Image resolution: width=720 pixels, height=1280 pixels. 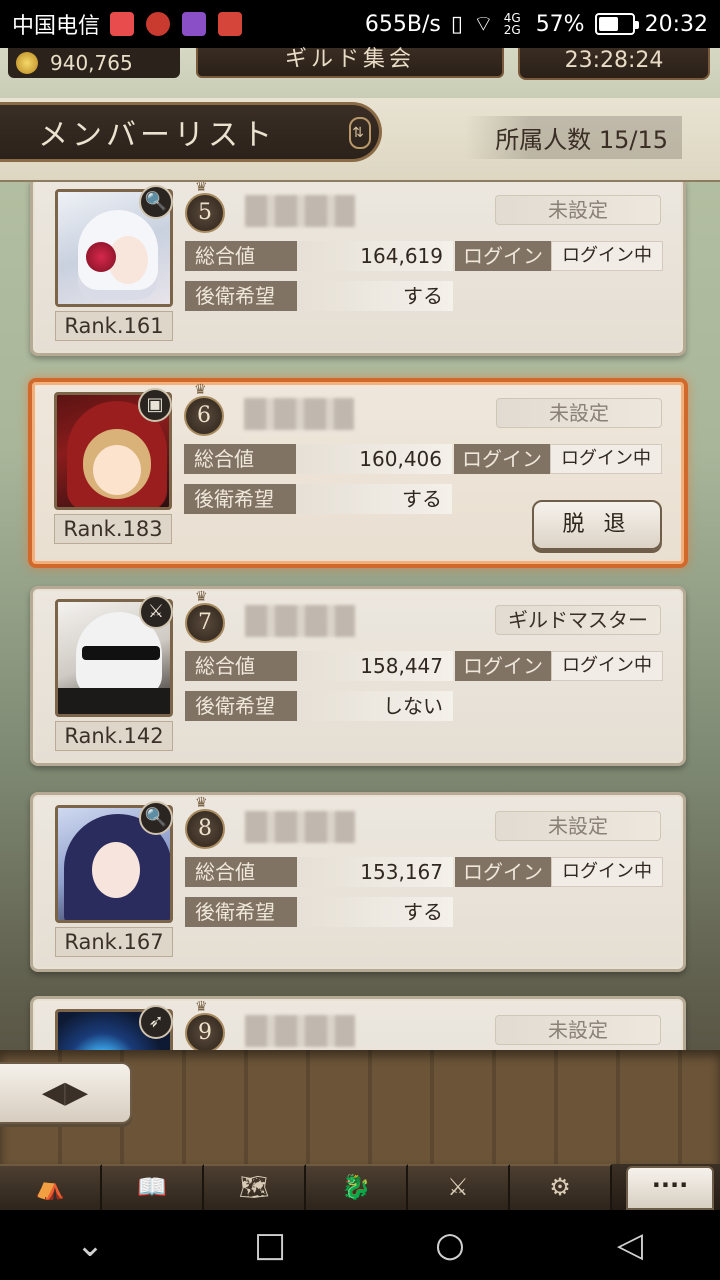 I want to click on member-number: 6, so click(x=204, y=416).